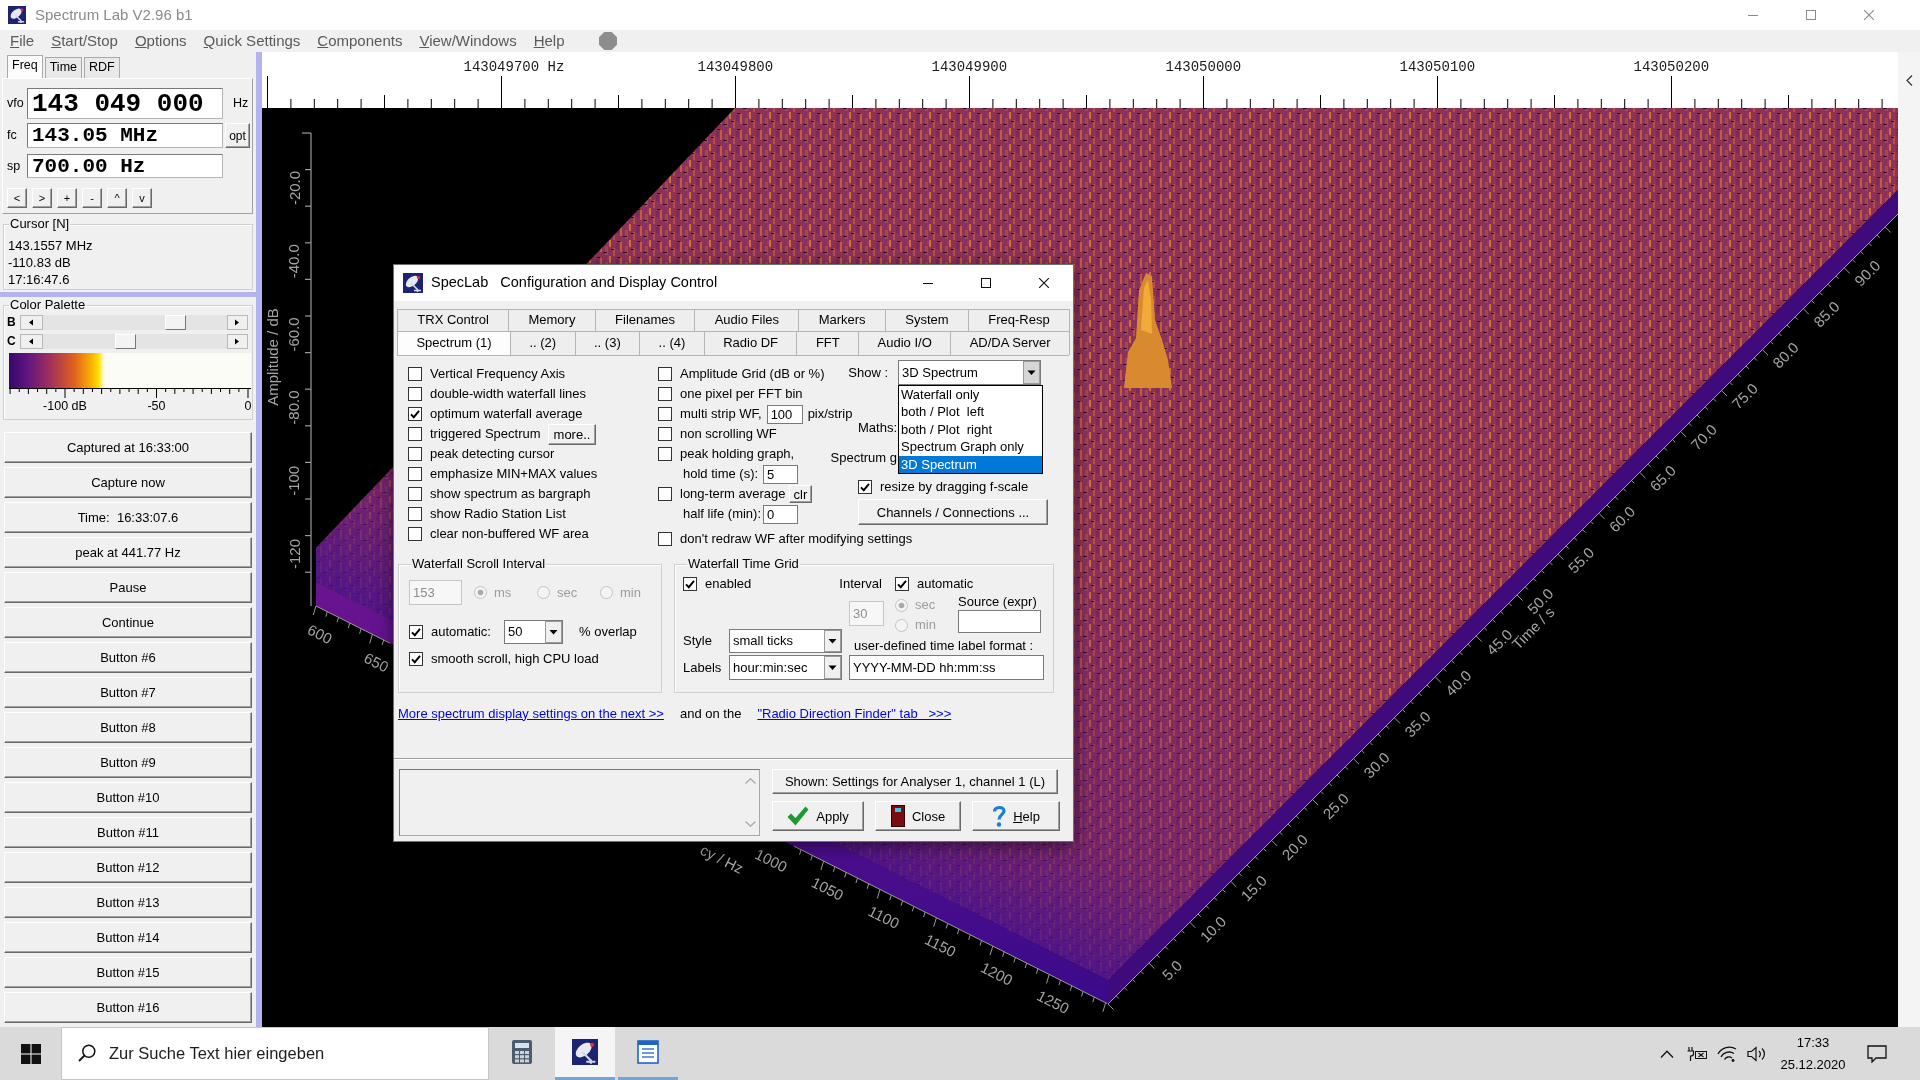 The image size is (1920, 1080). What do you see at coordinates (1813, 1042) in the screenshot?
I see `clock-time: 17:33` at bounding box center [1813, 1042].